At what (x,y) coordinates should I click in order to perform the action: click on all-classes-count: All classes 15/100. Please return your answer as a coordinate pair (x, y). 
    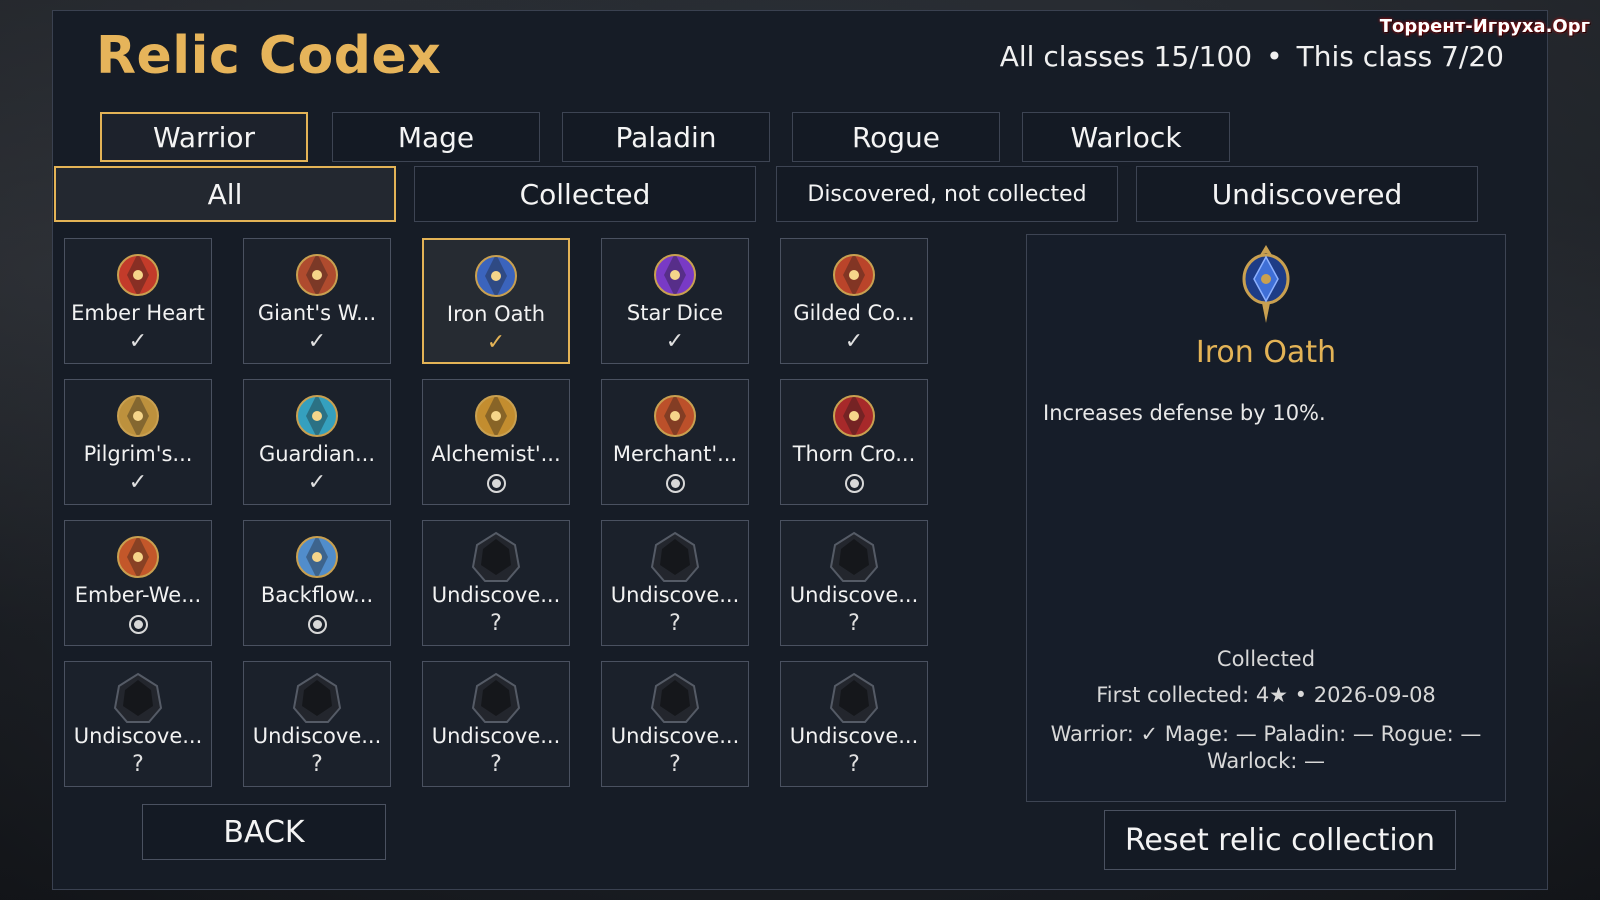
    Looking at the image, I should click on (1126, 56).